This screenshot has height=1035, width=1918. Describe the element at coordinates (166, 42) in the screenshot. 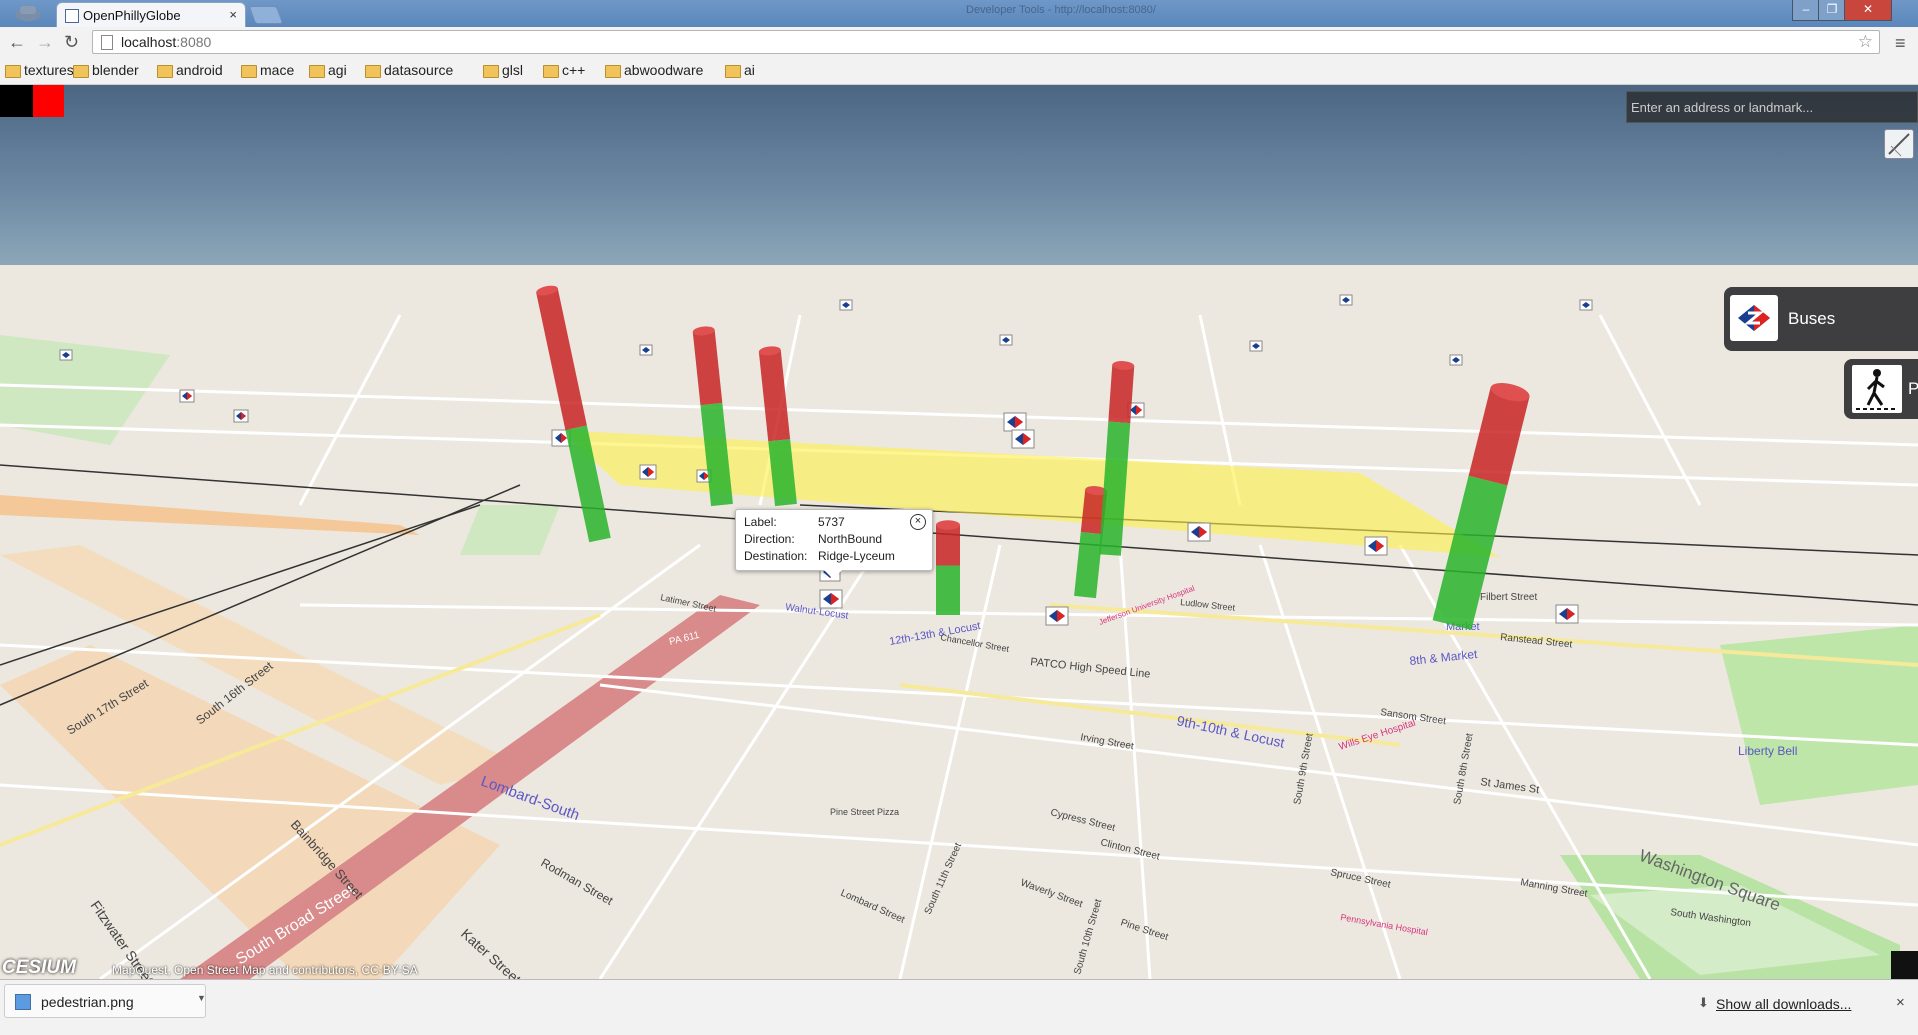

I see `url-text: localhost:8080` at that location.